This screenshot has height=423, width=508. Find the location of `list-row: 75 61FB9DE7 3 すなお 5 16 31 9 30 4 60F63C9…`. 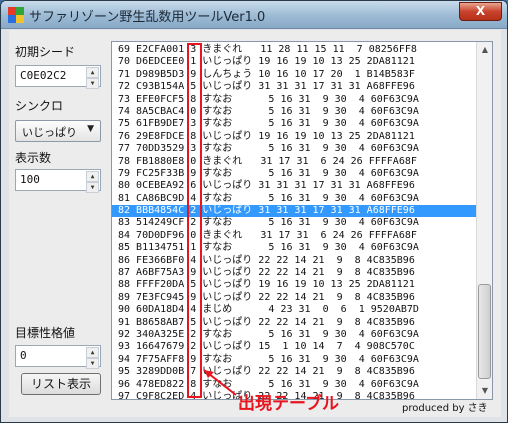

list-row: 75 61FB9DE7 3 すなお 5 16 31 9 30 4 60F63C9… is located at coordinates (295, 124).